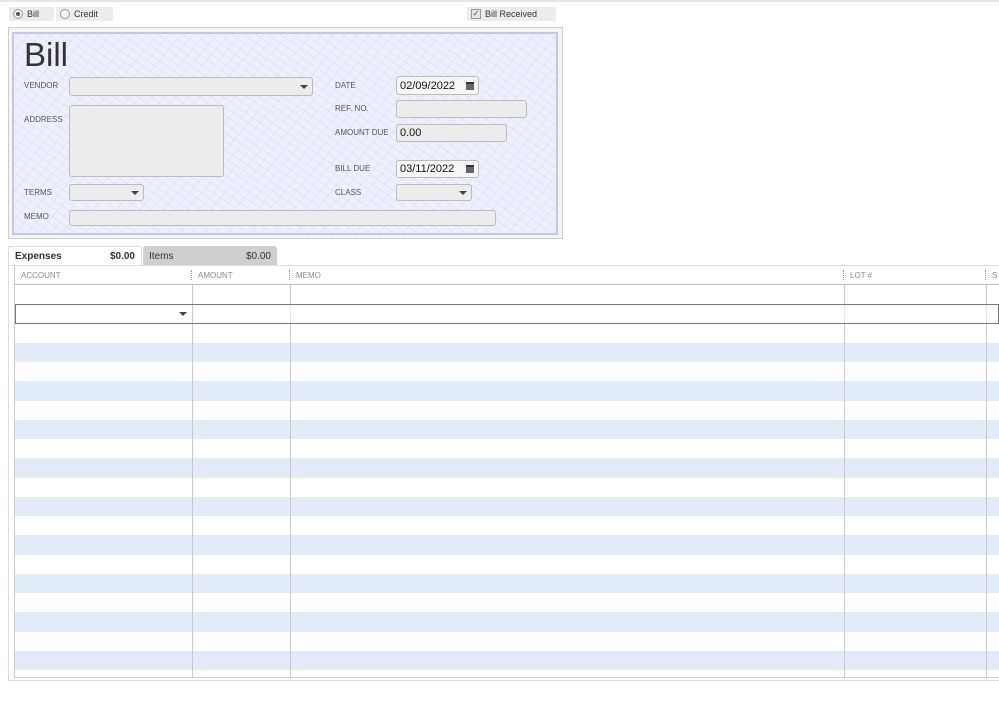 The width and height of the screenshot is (999, 713). Describe the element at coordinates (476, 14) in the screenshot. I see `checkmark-icon: ✓` at that location.